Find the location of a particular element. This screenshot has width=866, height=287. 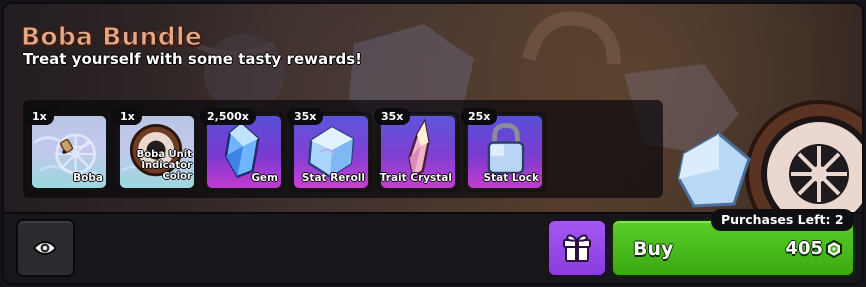

reward-item-name: Boba Unit Indicator Color is located at coordinates (164, 165).